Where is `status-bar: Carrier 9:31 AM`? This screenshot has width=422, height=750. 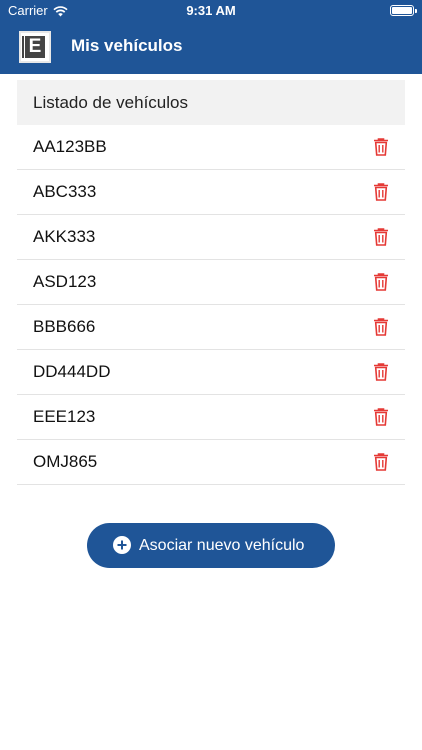
status-bar: Carrier 9:31 AM is located at coordinates (211, 11).